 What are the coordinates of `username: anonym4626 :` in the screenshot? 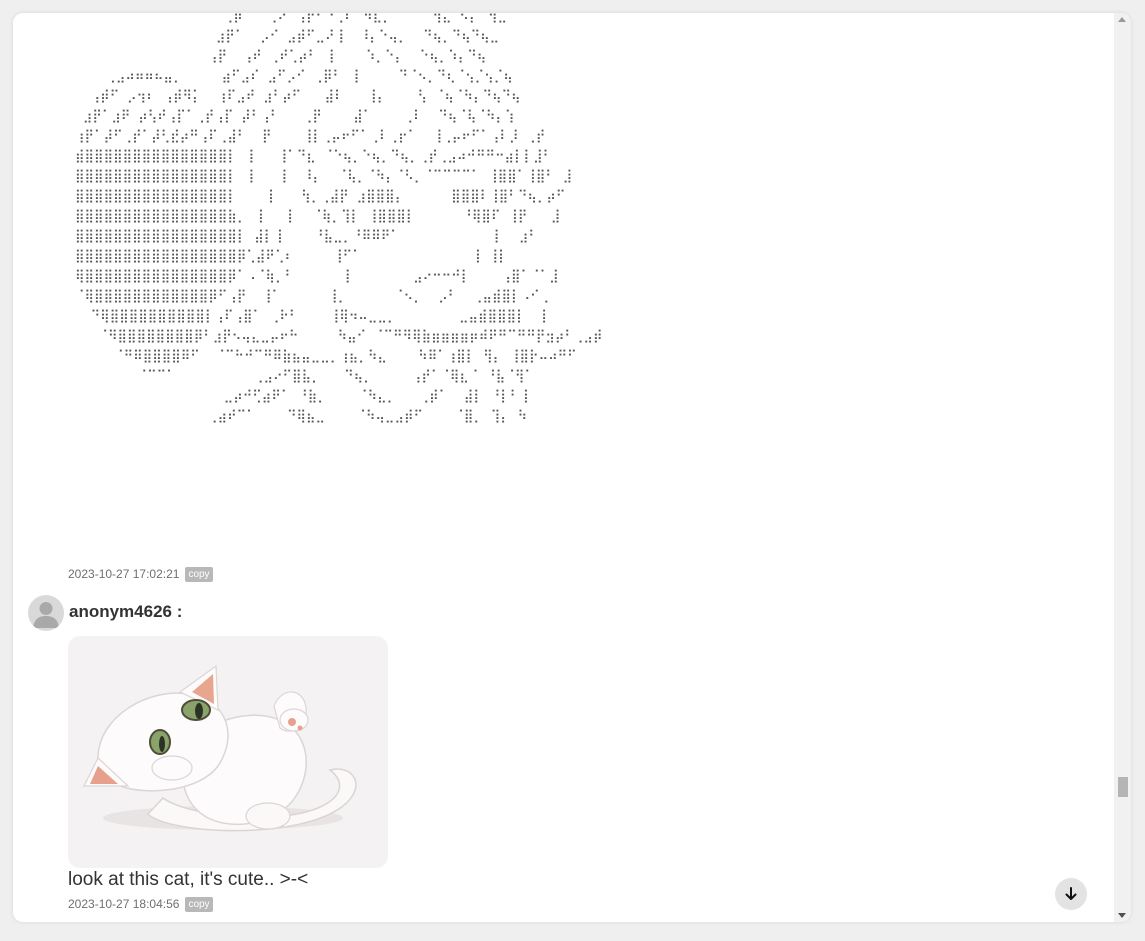 It's located at (126, 611).